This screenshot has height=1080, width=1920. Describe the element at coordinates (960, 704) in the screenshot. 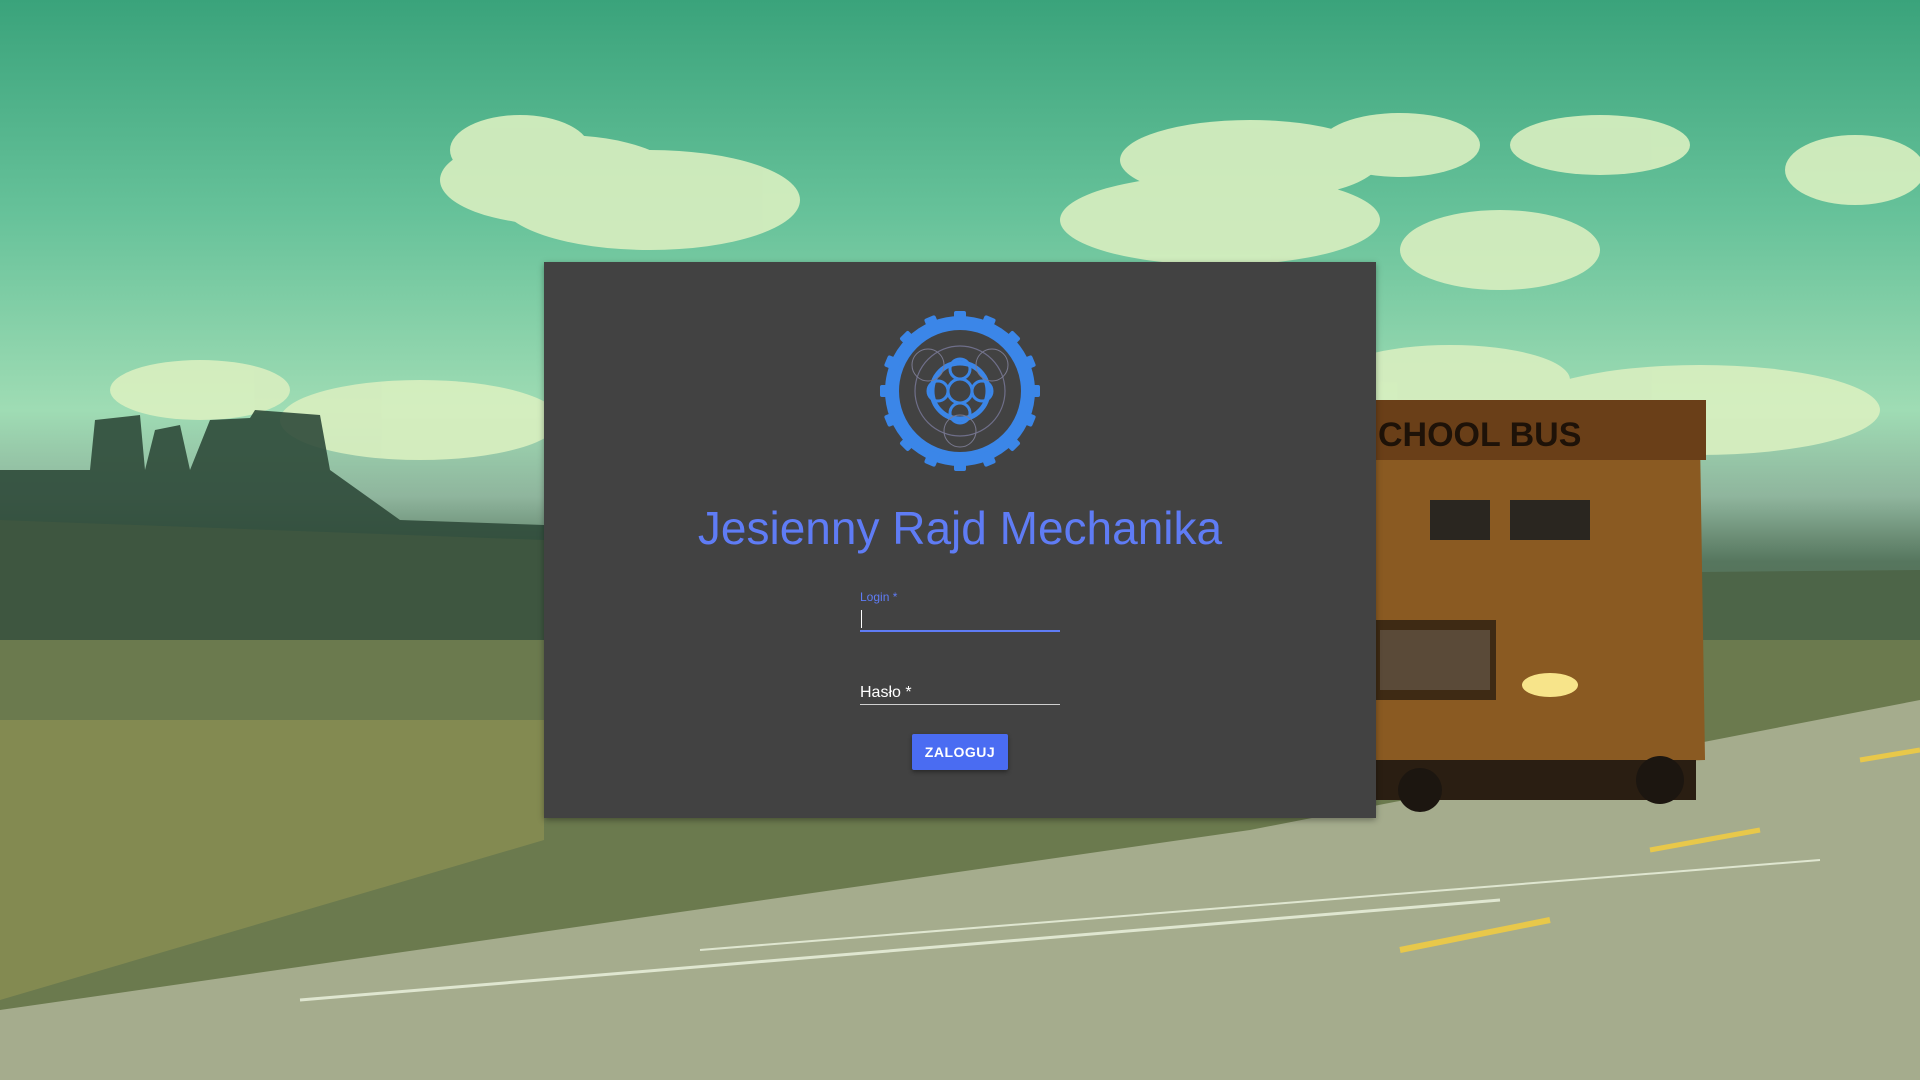

I see `password-field-underline` at that location.